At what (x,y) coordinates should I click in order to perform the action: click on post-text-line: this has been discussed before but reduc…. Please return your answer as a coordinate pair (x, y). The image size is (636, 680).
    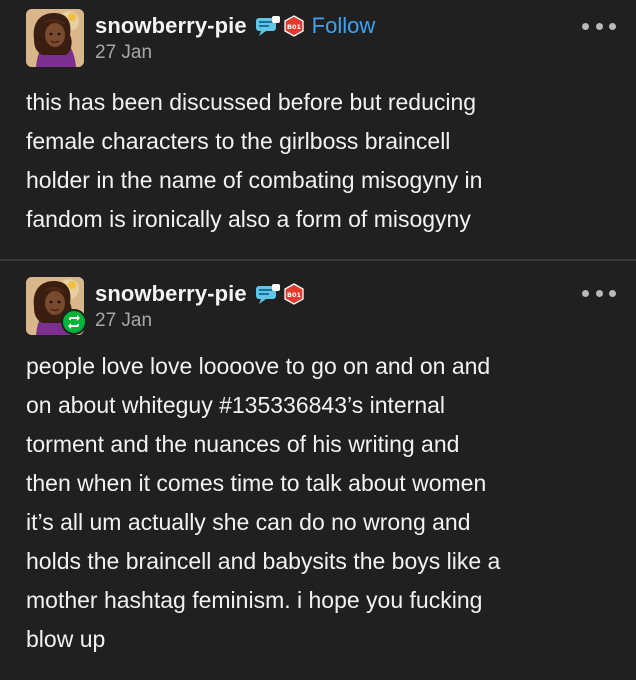
    Looking at the image, I should click on (251, 102).